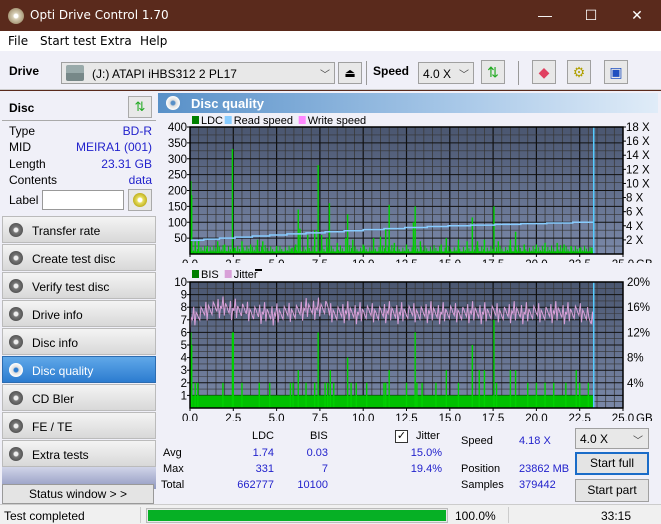 The height and width of the screenshot is (524, 661). I want to click on menu-help: Help, so click(153, 41).